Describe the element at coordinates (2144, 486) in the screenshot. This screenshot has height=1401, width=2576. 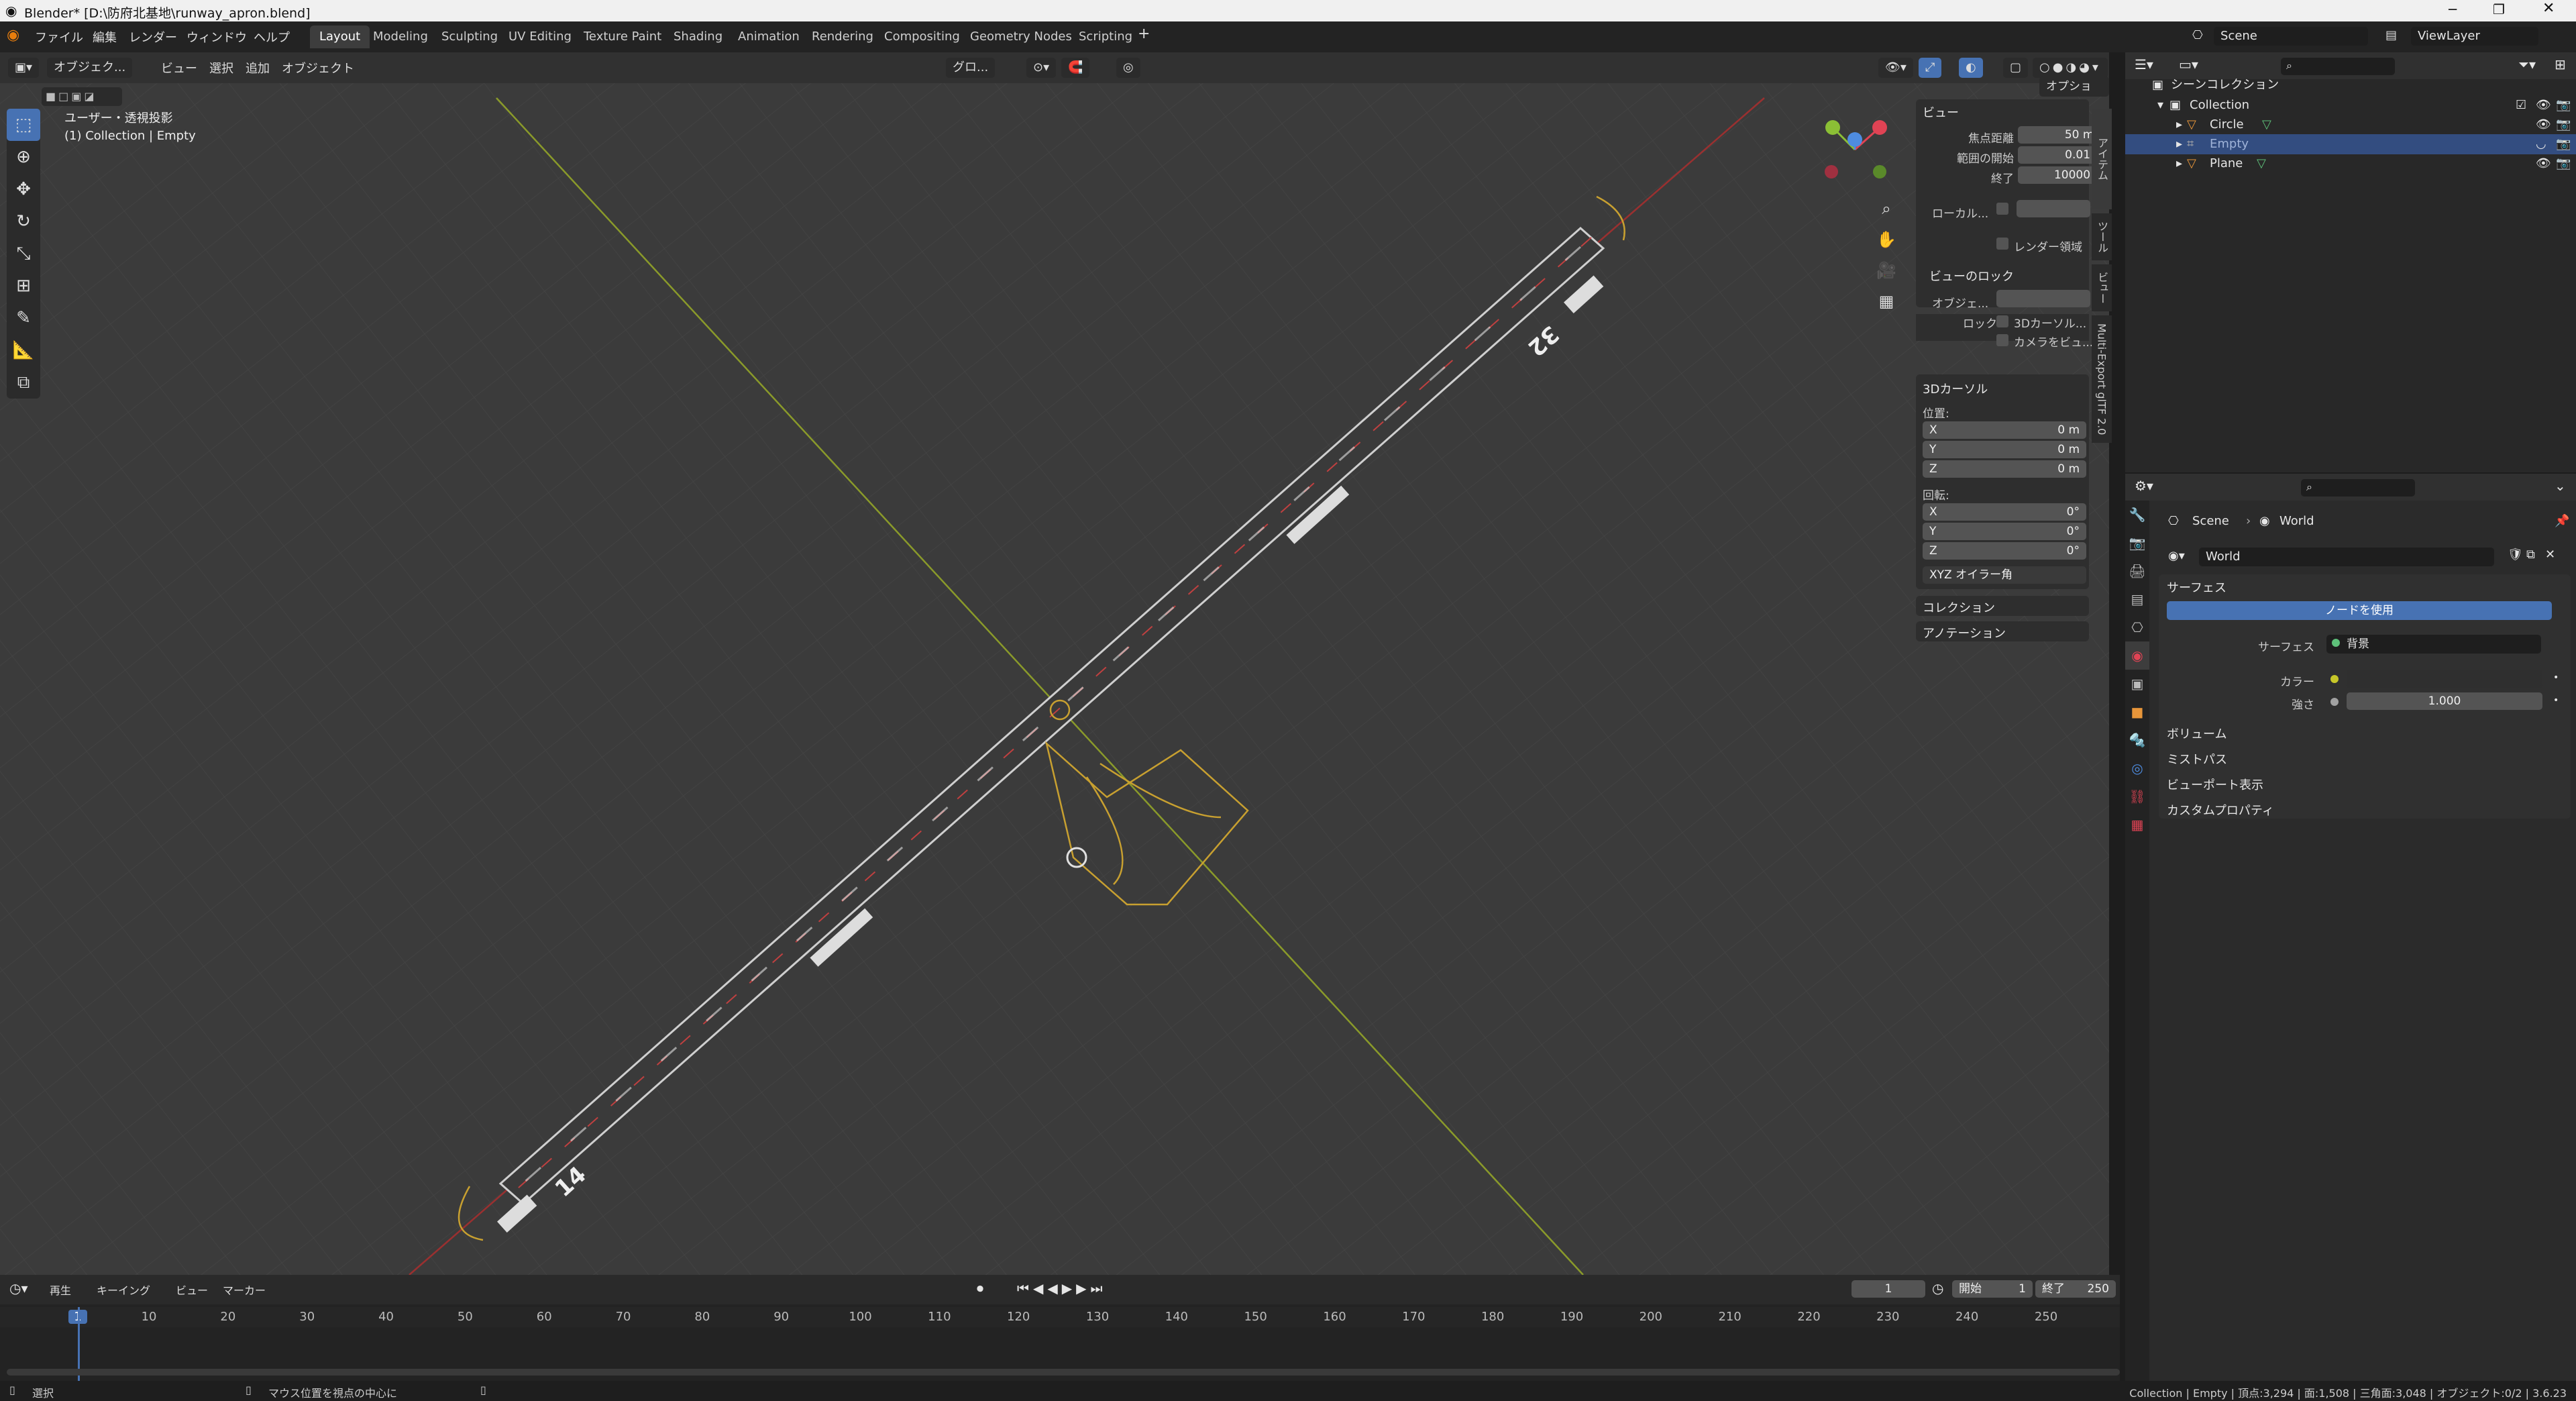
I see `properties-editor-icon: ⚙▾` at that location.